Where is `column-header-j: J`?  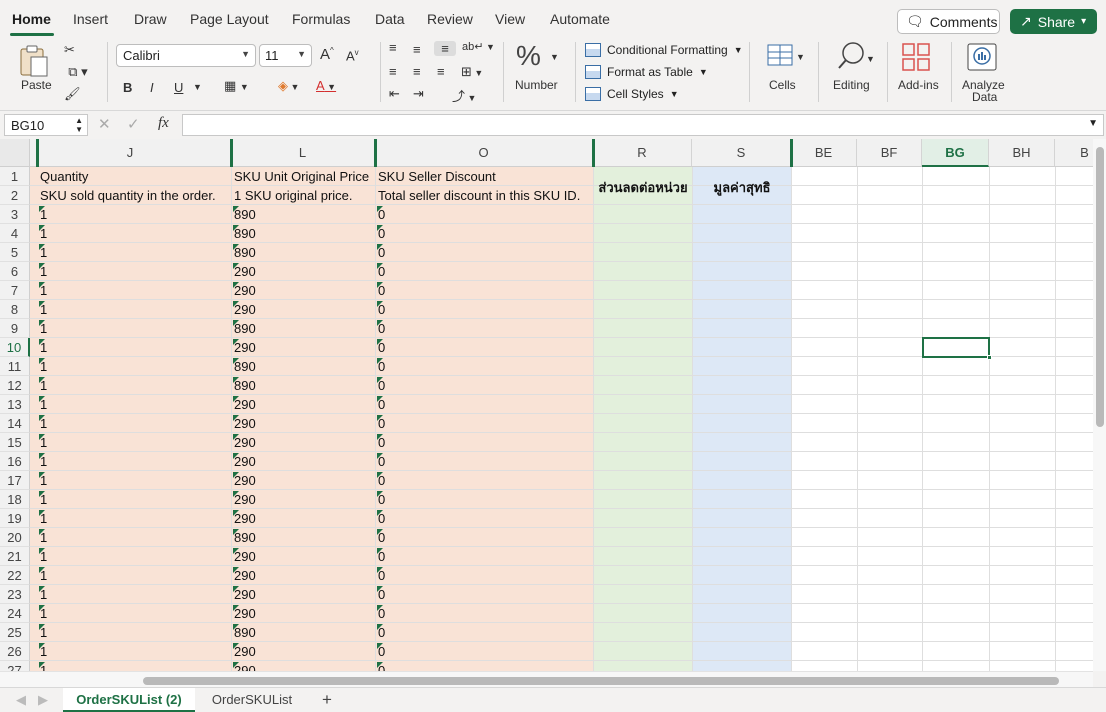 column-header-j: J is located at coordinates (130, 153).